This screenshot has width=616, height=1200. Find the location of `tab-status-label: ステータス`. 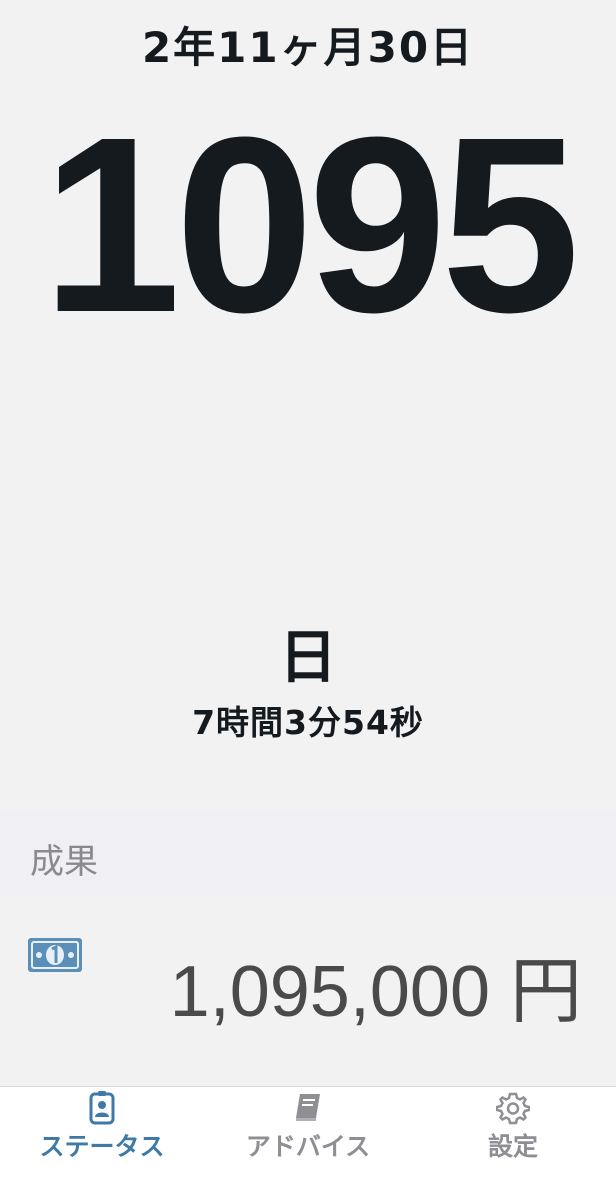

tab-status-label: ステータス is located at coordinates (102, 1146).